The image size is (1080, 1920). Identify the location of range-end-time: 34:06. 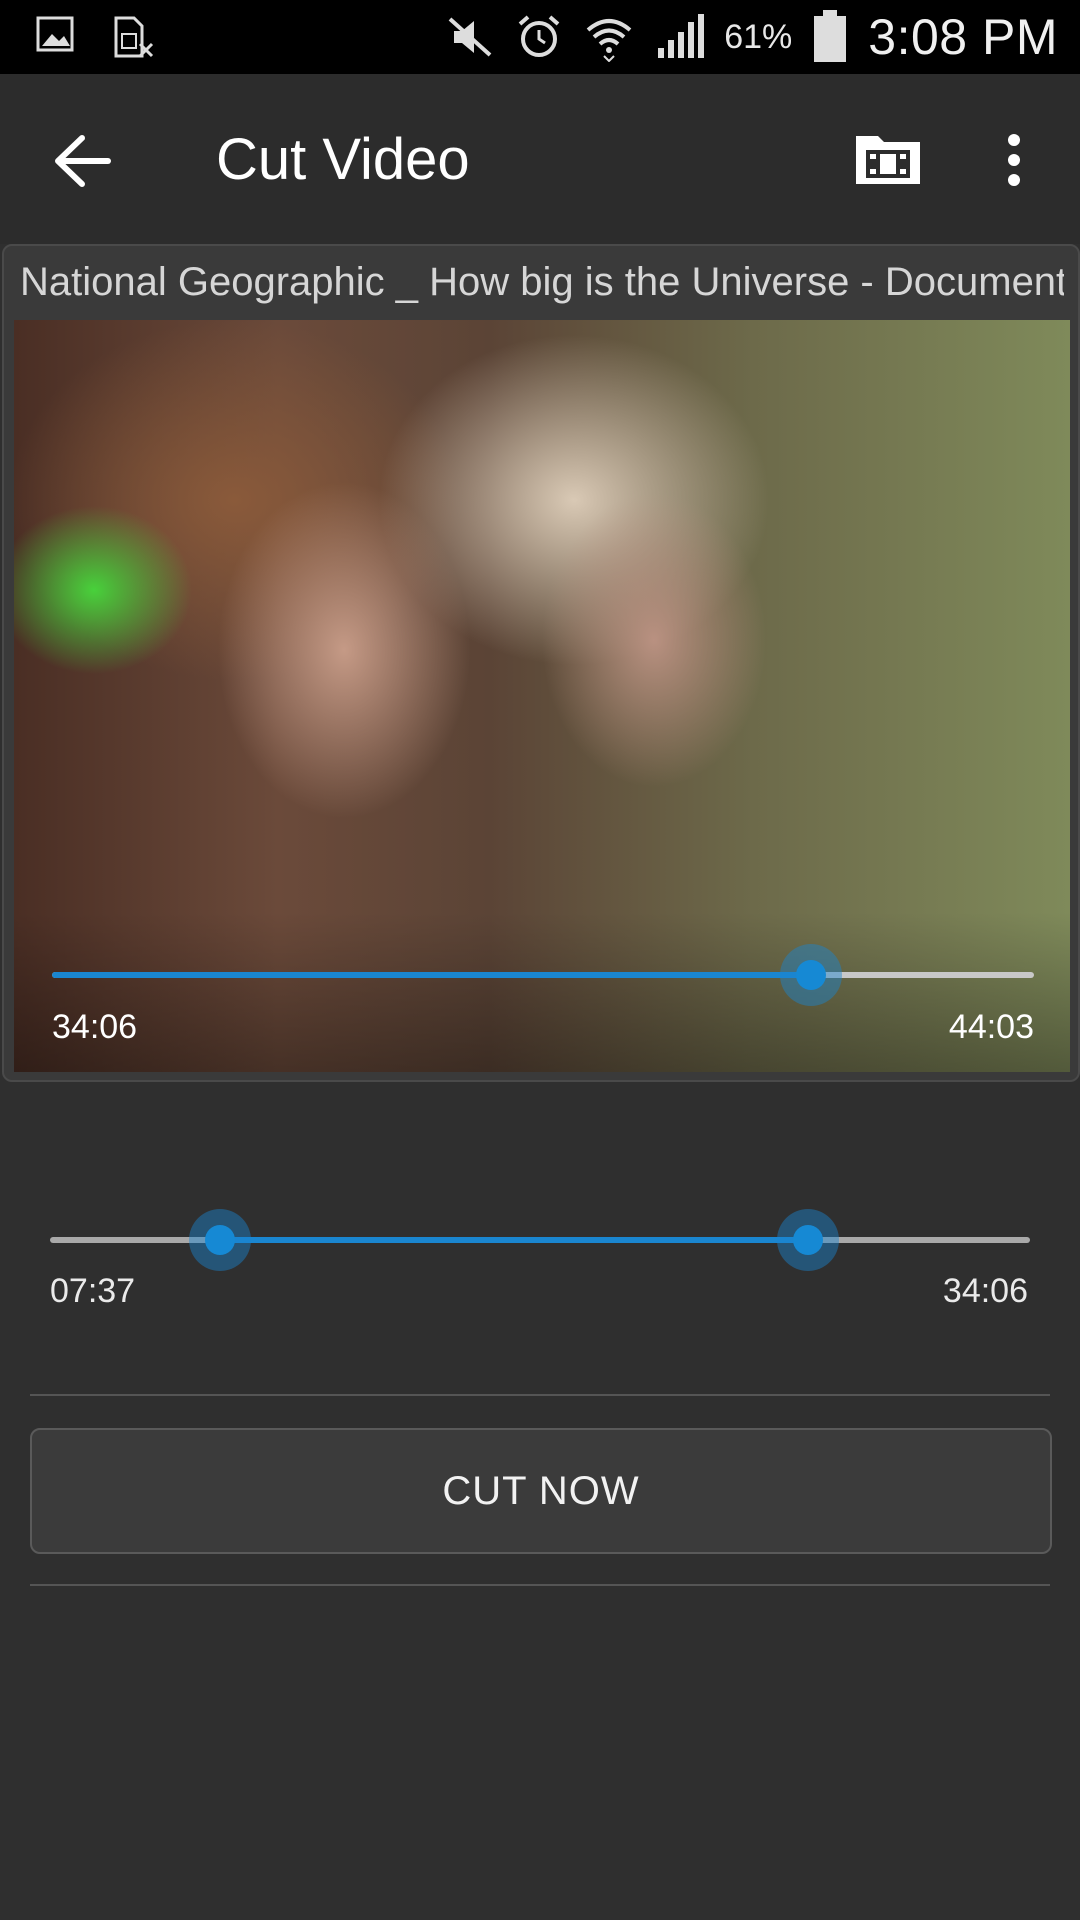
(985, 1291).